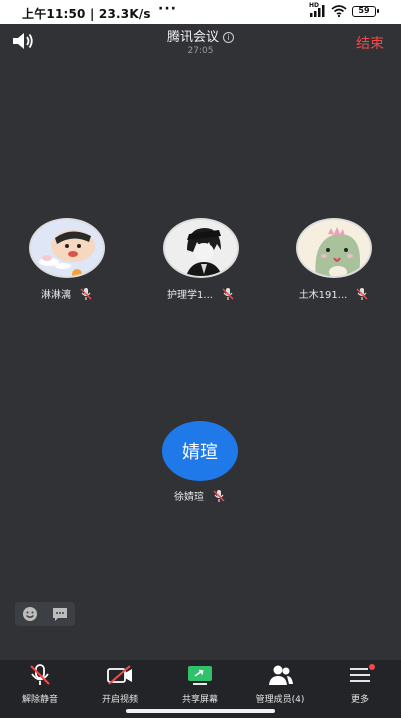  Describe the element at coordinates (200, 675) in the screenshot. I see `share-screen-icon` at that location.